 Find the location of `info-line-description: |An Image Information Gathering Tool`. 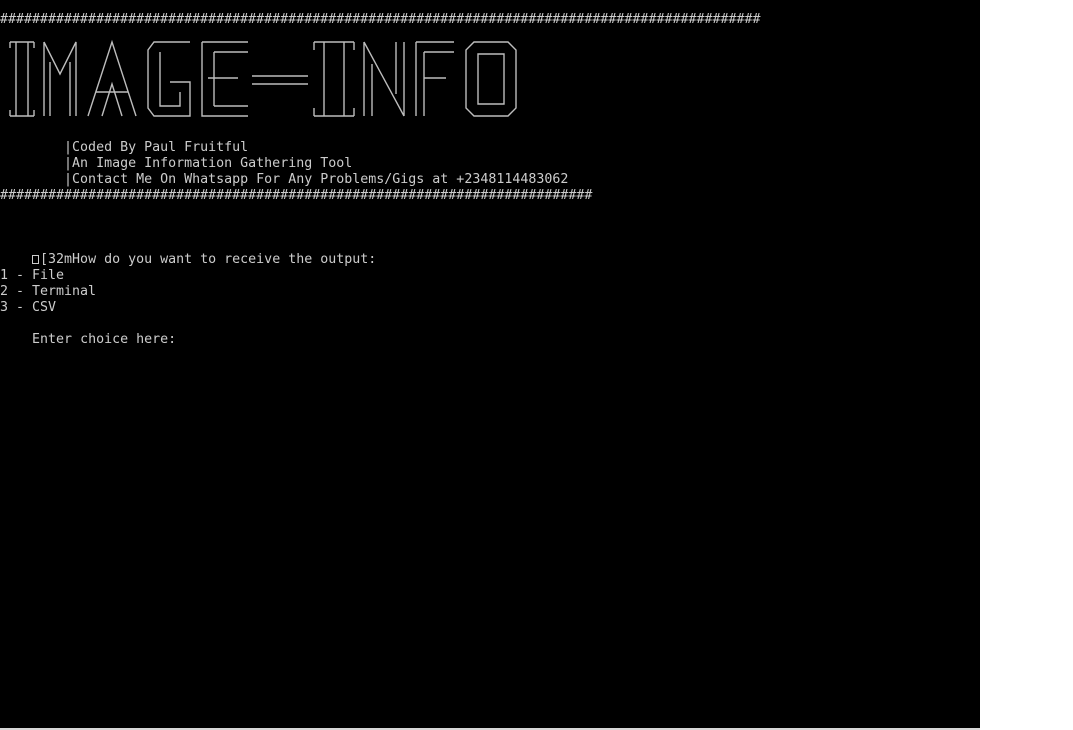

info-line-description: |An Image Information Gathering Tool is located at coordinates (176, 163).